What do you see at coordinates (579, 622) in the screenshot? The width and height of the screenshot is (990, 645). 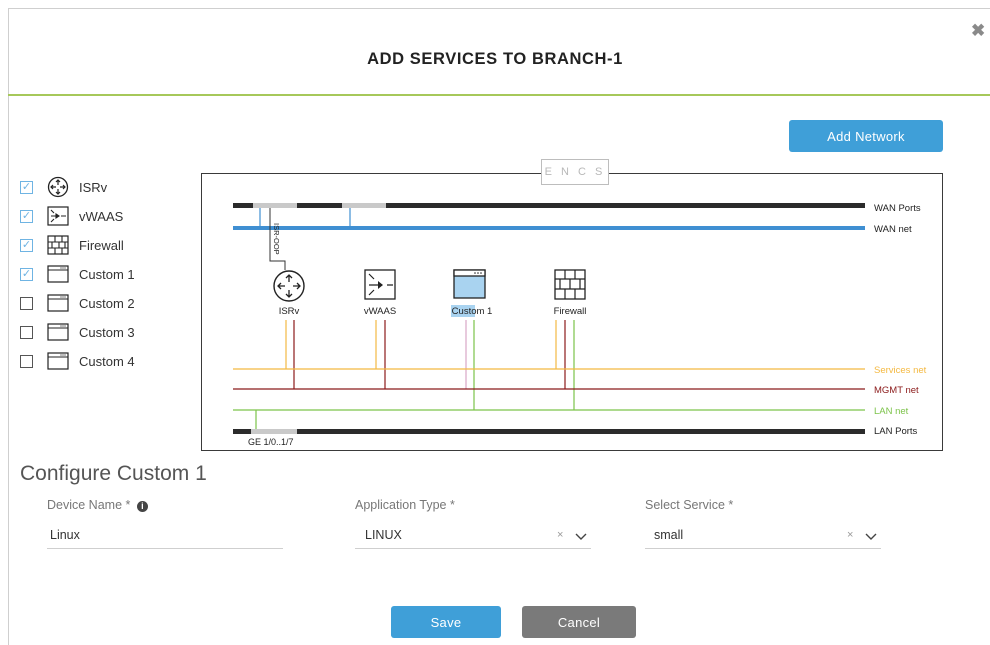 I see `cancel-button: Cancel` at bounding box center [579, 622].